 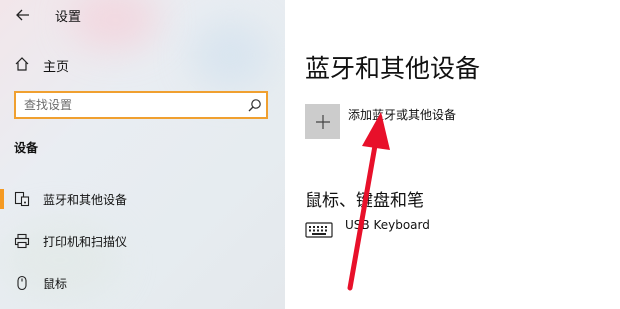 I want to click on mouse-icon, so click(x=22, y=285).